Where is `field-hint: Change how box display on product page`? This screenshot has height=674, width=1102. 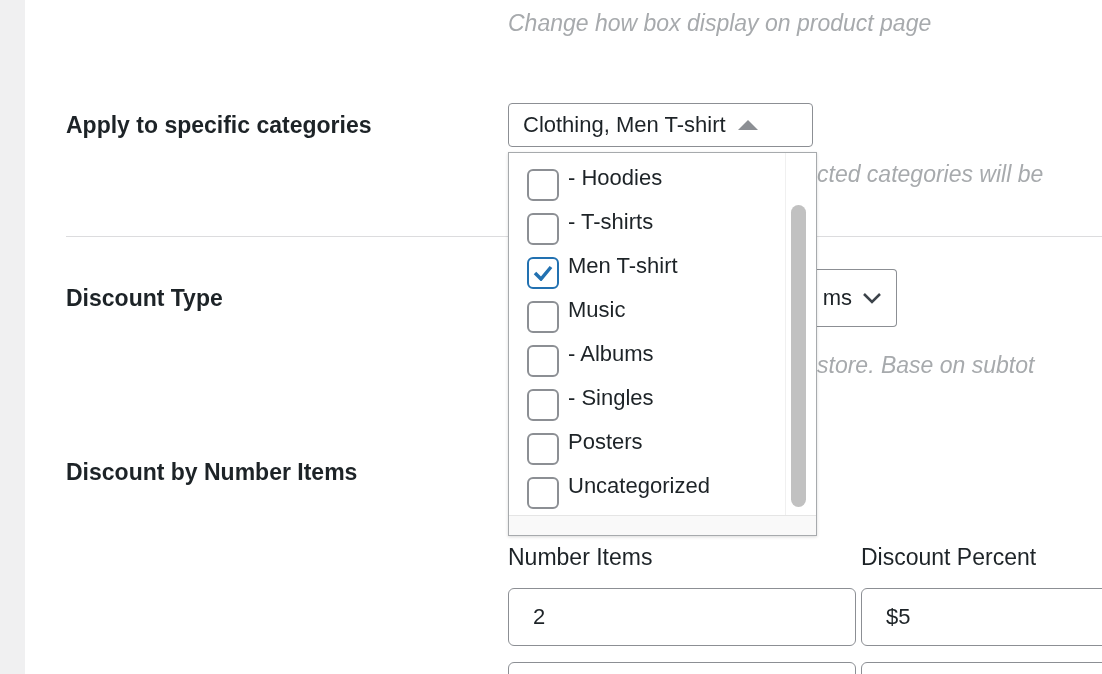 field-hint: Change how box display on product page is located at coordinates (720, 23).